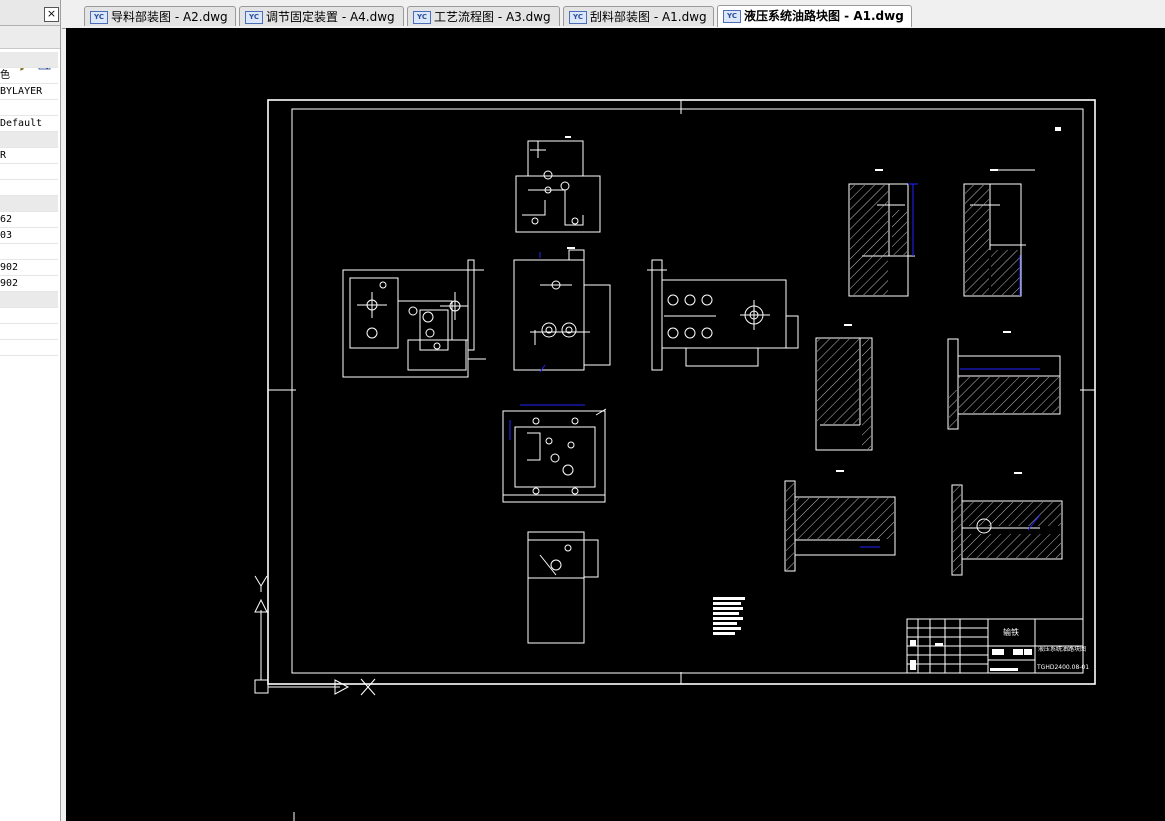 This screenshot has height=821, width=1165. I want to click on property-row: 62, so click(29, 220).